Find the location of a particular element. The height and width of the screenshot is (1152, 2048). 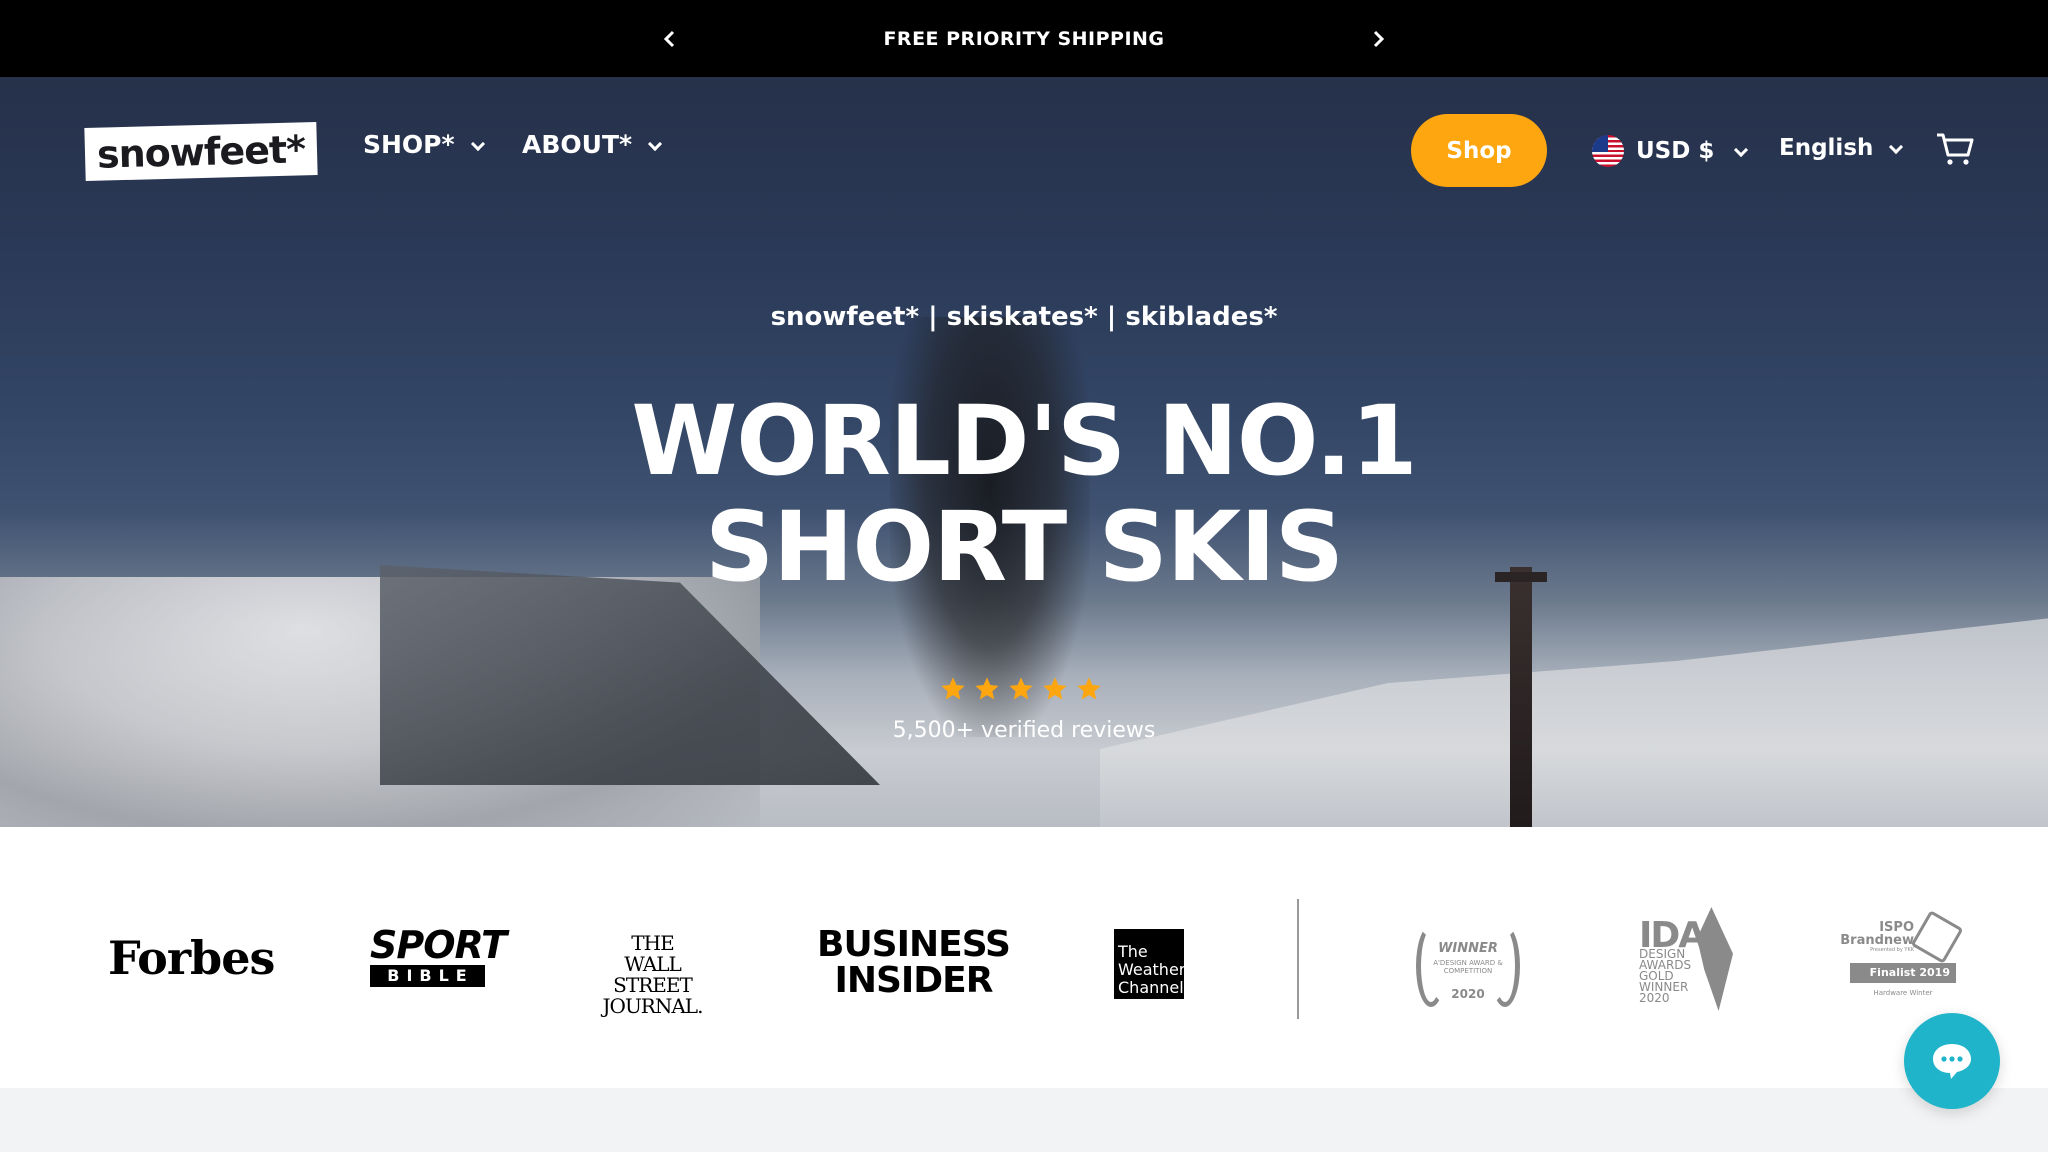

weather-channel-logo: The Weather Channel is located at coordinates (1150, 964).